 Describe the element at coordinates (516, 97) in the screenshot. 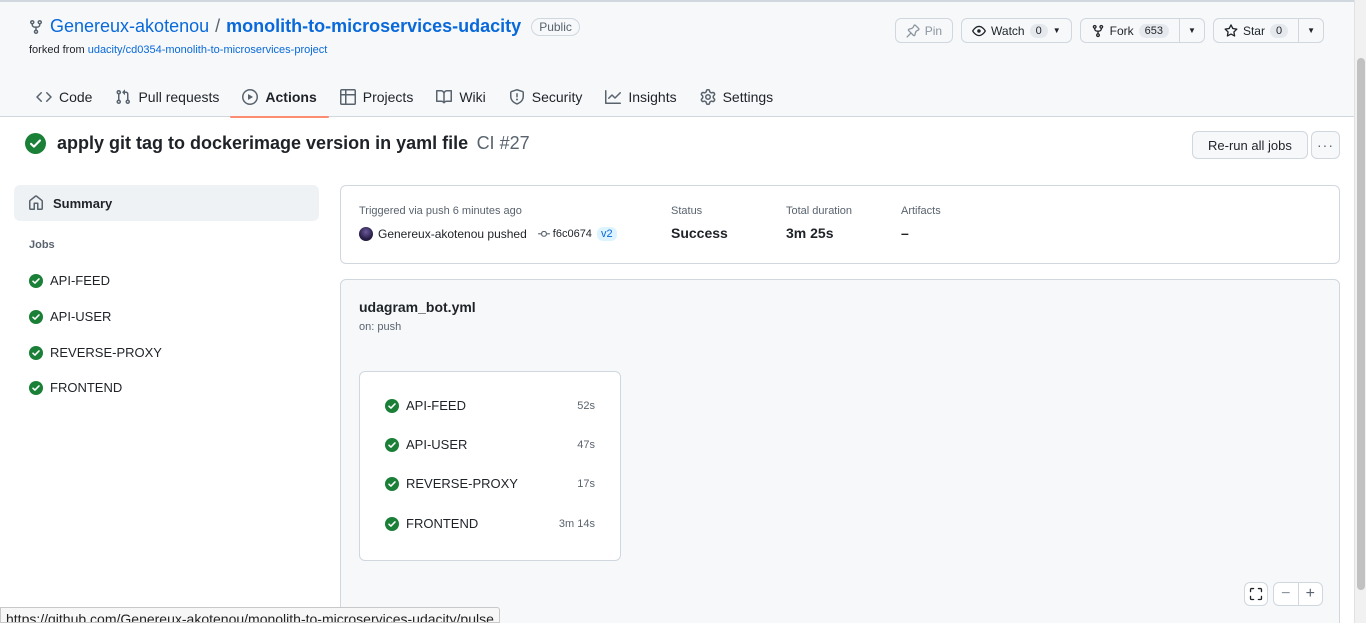

I see `shield-icon` at that location.